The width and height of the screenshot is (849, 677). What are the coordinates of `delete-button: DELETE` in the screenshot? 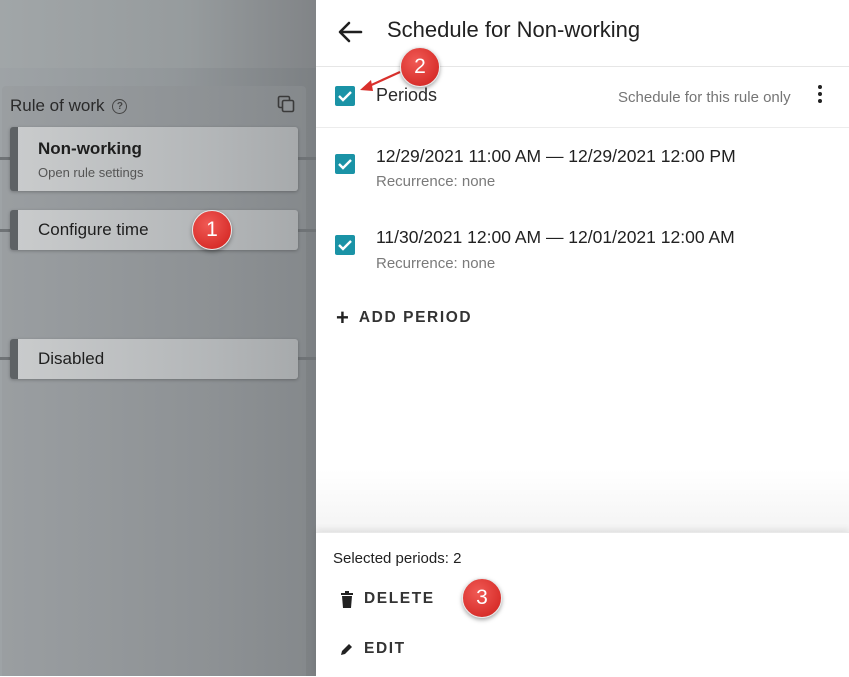 It's located at (387, 599).